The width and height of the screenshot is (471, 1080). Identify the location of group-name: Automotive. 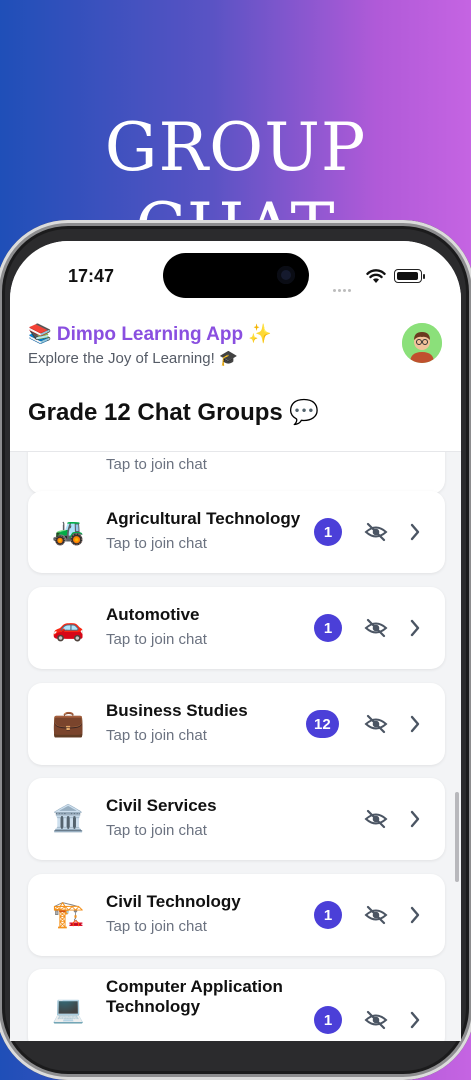
(153, 614).